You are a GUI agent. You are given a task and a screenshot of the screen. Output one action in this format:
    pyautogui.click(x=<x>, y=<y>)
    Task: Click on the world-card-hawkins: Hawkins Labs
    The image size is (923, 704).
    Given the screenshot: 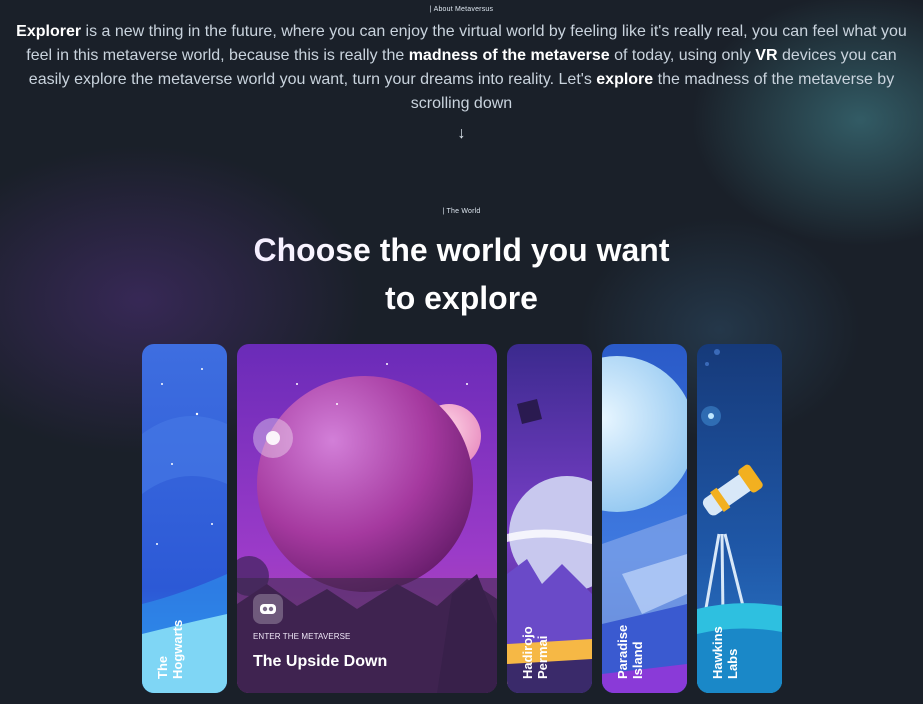 What is the action you would take?
    pyautogui.click(x=739, y=518)
    